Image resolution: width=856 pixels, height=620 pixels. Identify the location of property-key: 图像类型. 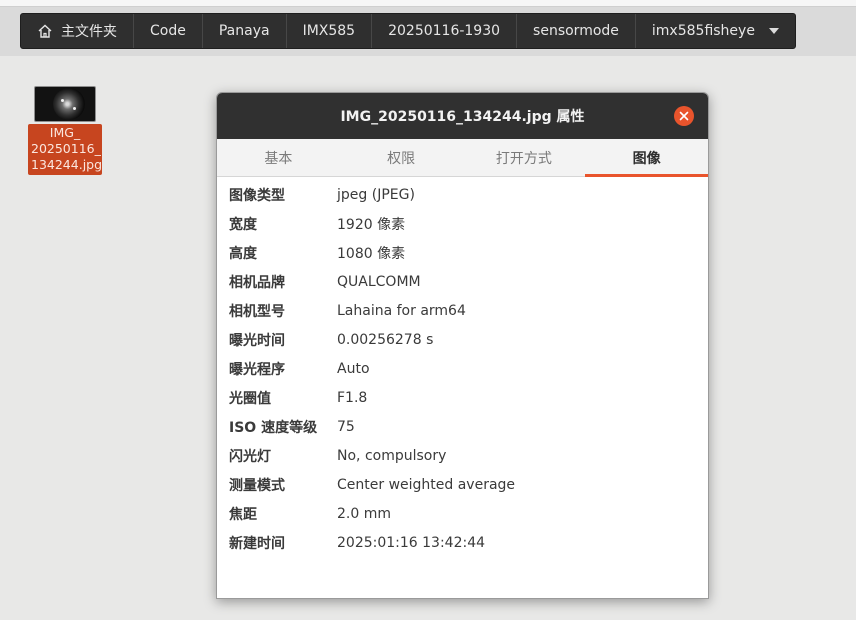
(257, 195).